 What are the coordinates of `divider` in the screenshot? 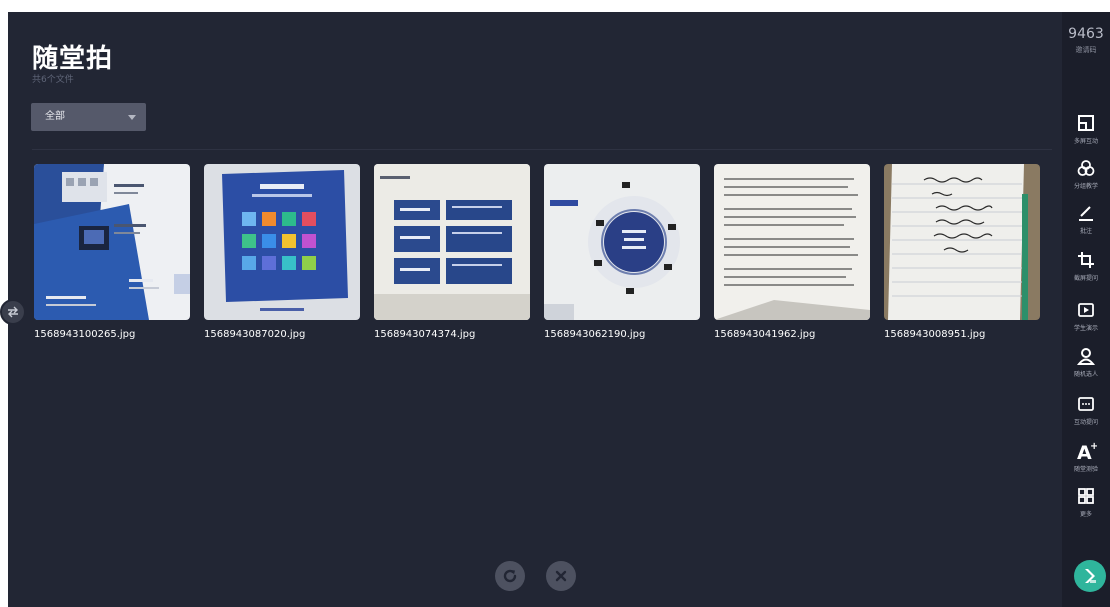 It's located at (542, 149).